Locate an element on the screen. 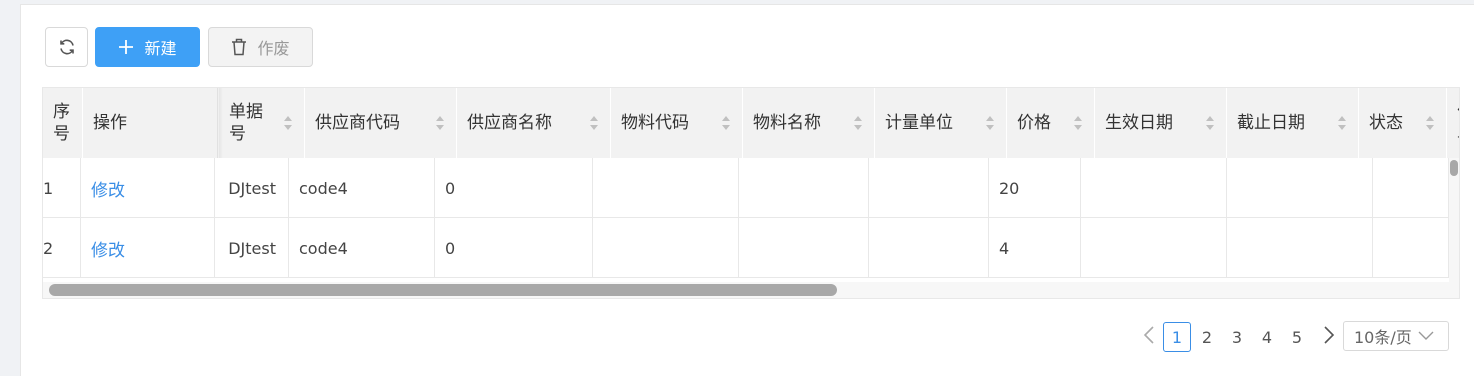 The width and height of the screenshot is (1474, 376). cell-value: 4 is located at coordinates (1004, 248).